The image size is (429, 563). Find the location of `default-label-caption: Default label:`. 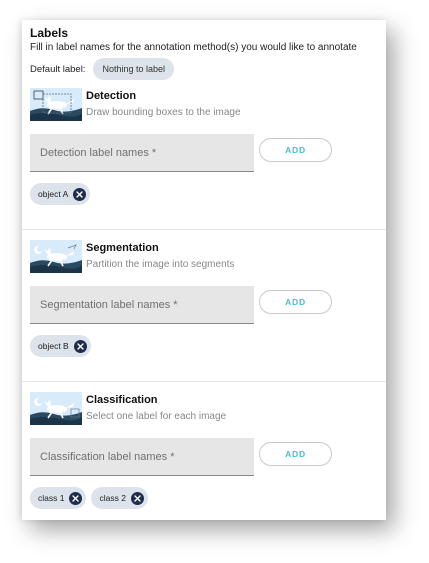

default-label-caption: Default label: is located at coordinates (58, 69).